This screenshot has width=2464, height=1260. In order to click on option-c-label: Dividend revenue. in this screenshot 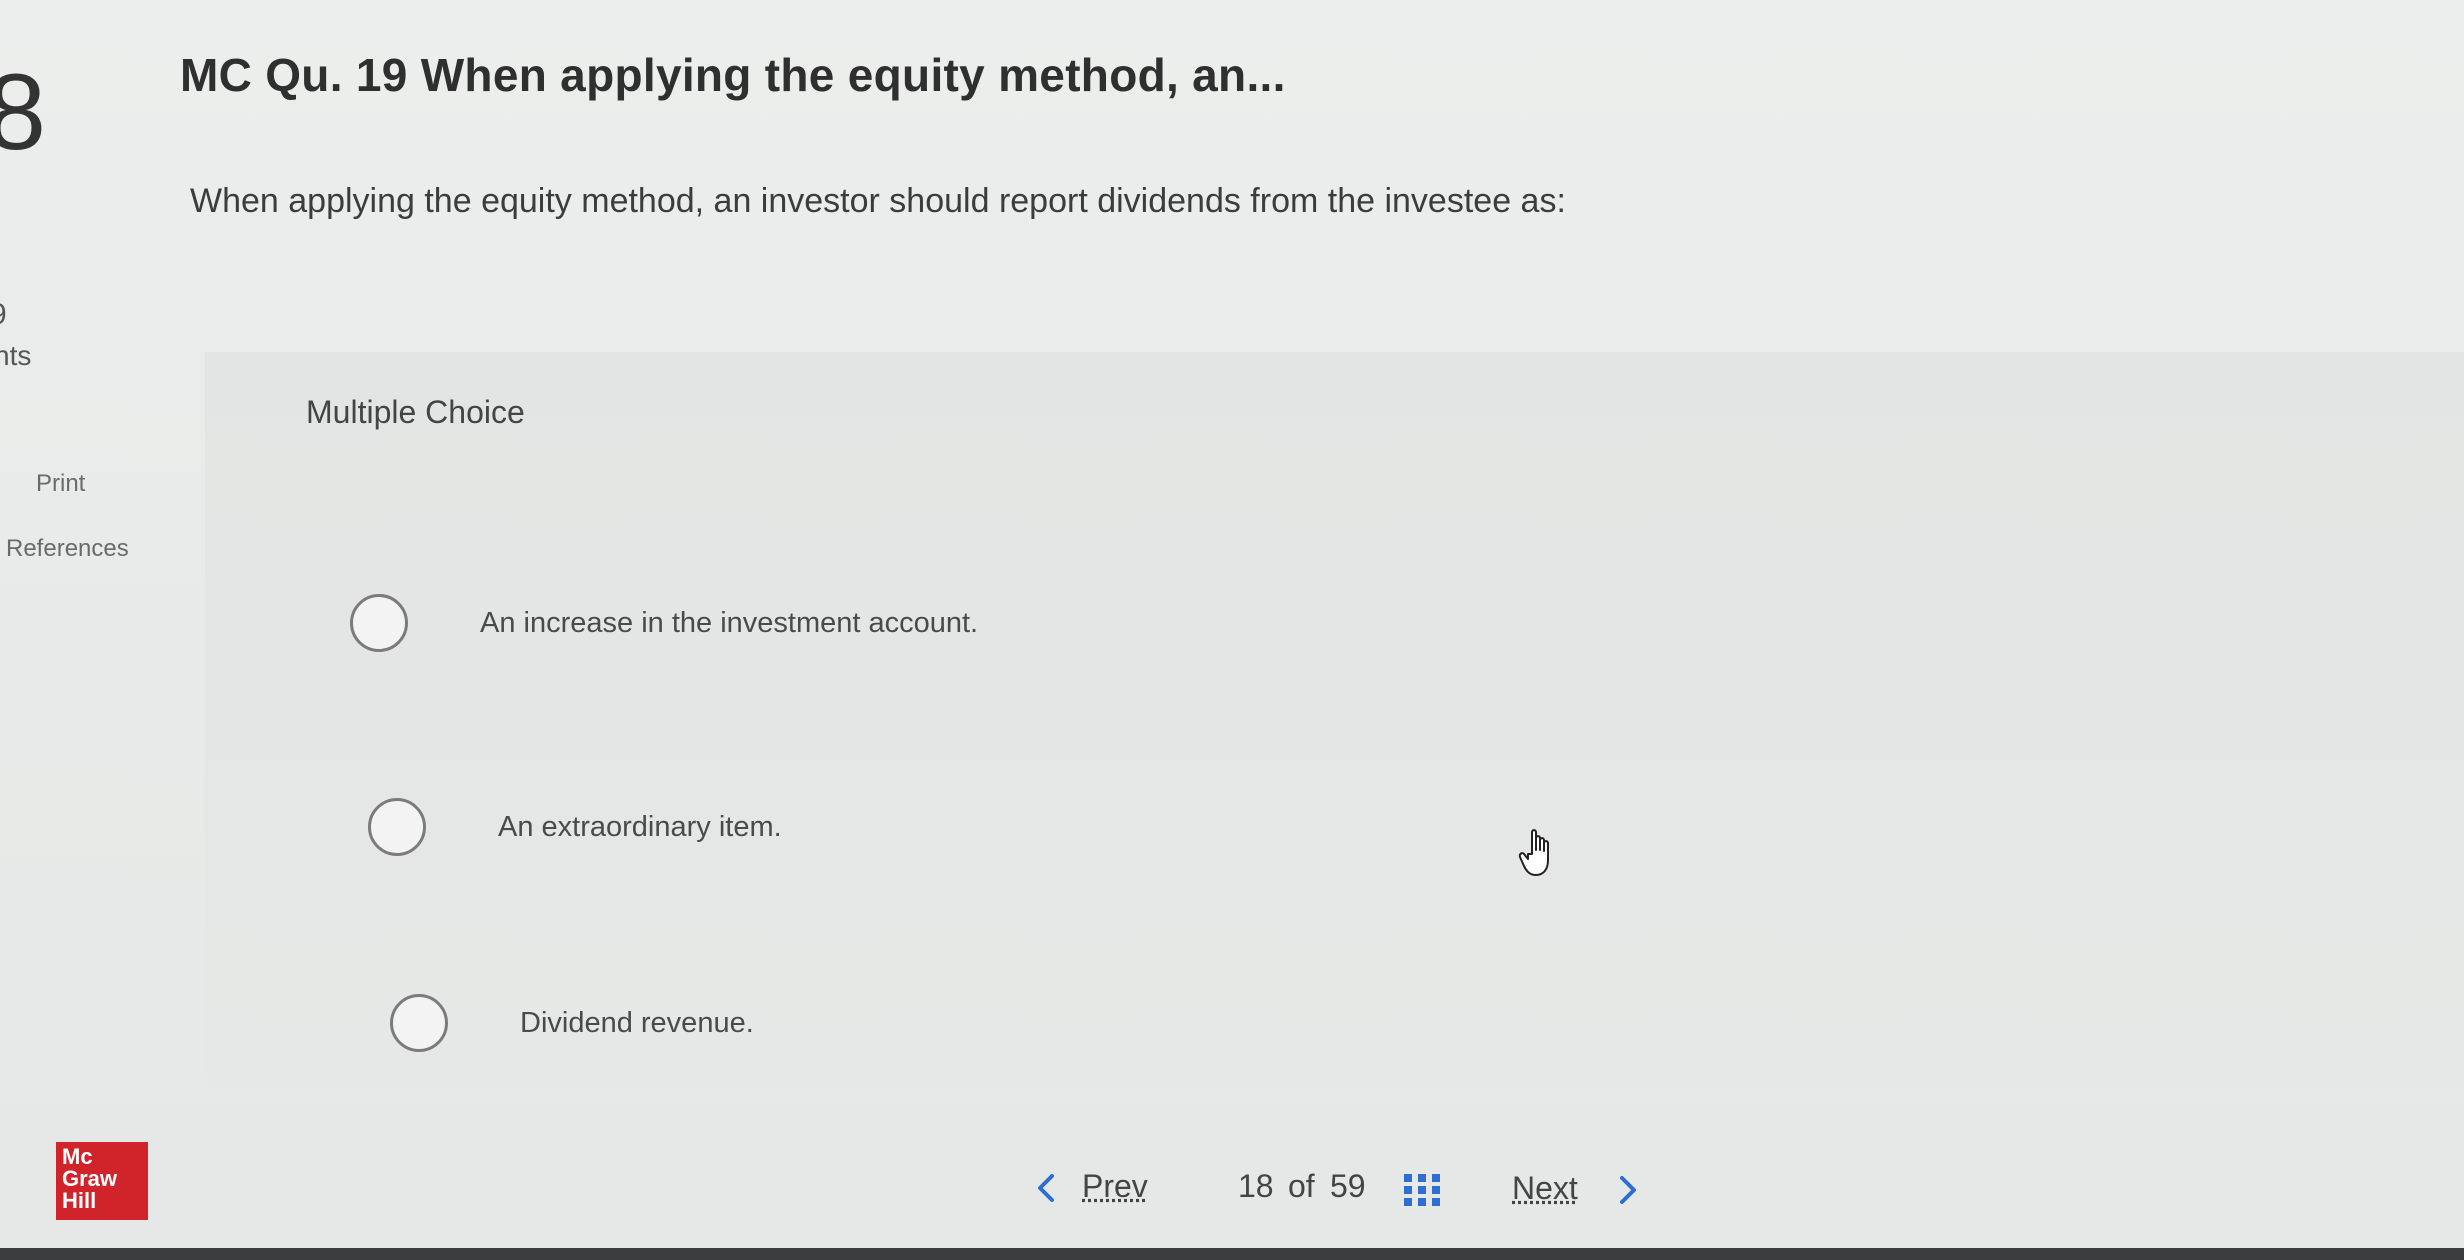, I will do `click(637, 1023)`.